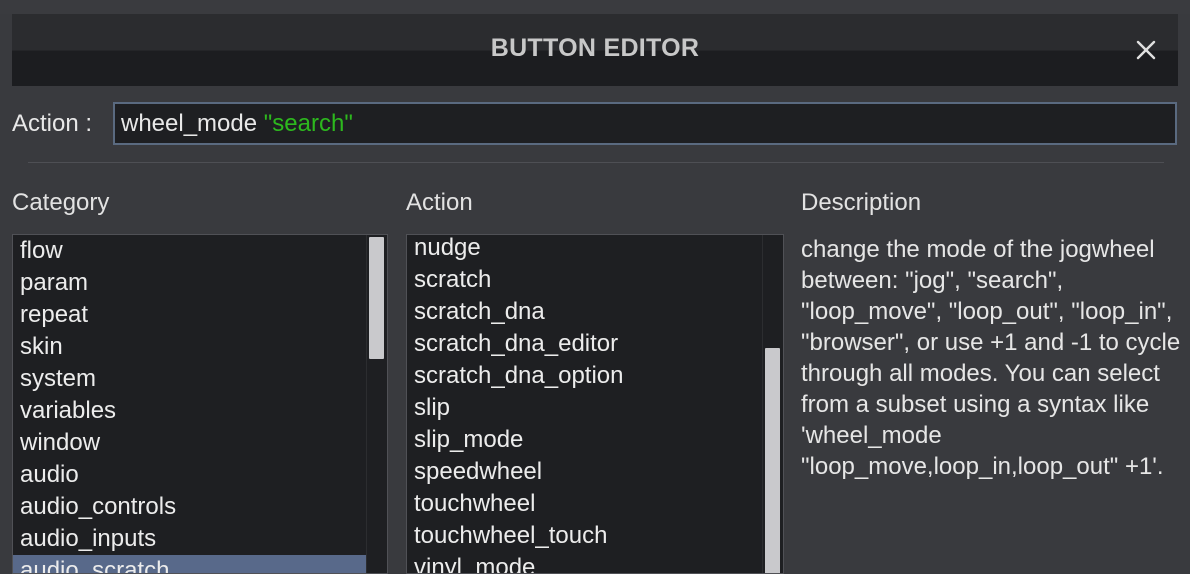 The height and width of the screenshot is (574, 1190). What do you see at coordinates (191, 315) in the screenshot?
I see `list-item: repeat` at bounding box center [191, 315].